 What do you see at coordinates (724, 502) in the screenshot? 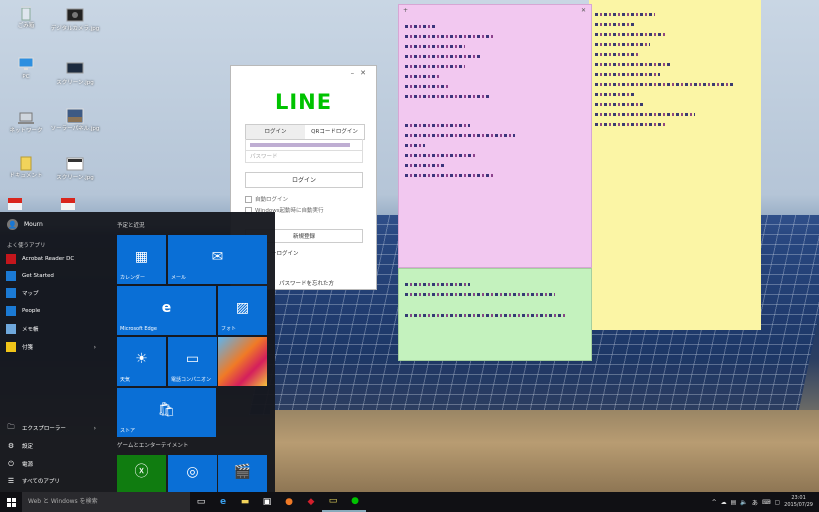
I see `onedrive-icon: ☁` at bounding box center [724, 502].